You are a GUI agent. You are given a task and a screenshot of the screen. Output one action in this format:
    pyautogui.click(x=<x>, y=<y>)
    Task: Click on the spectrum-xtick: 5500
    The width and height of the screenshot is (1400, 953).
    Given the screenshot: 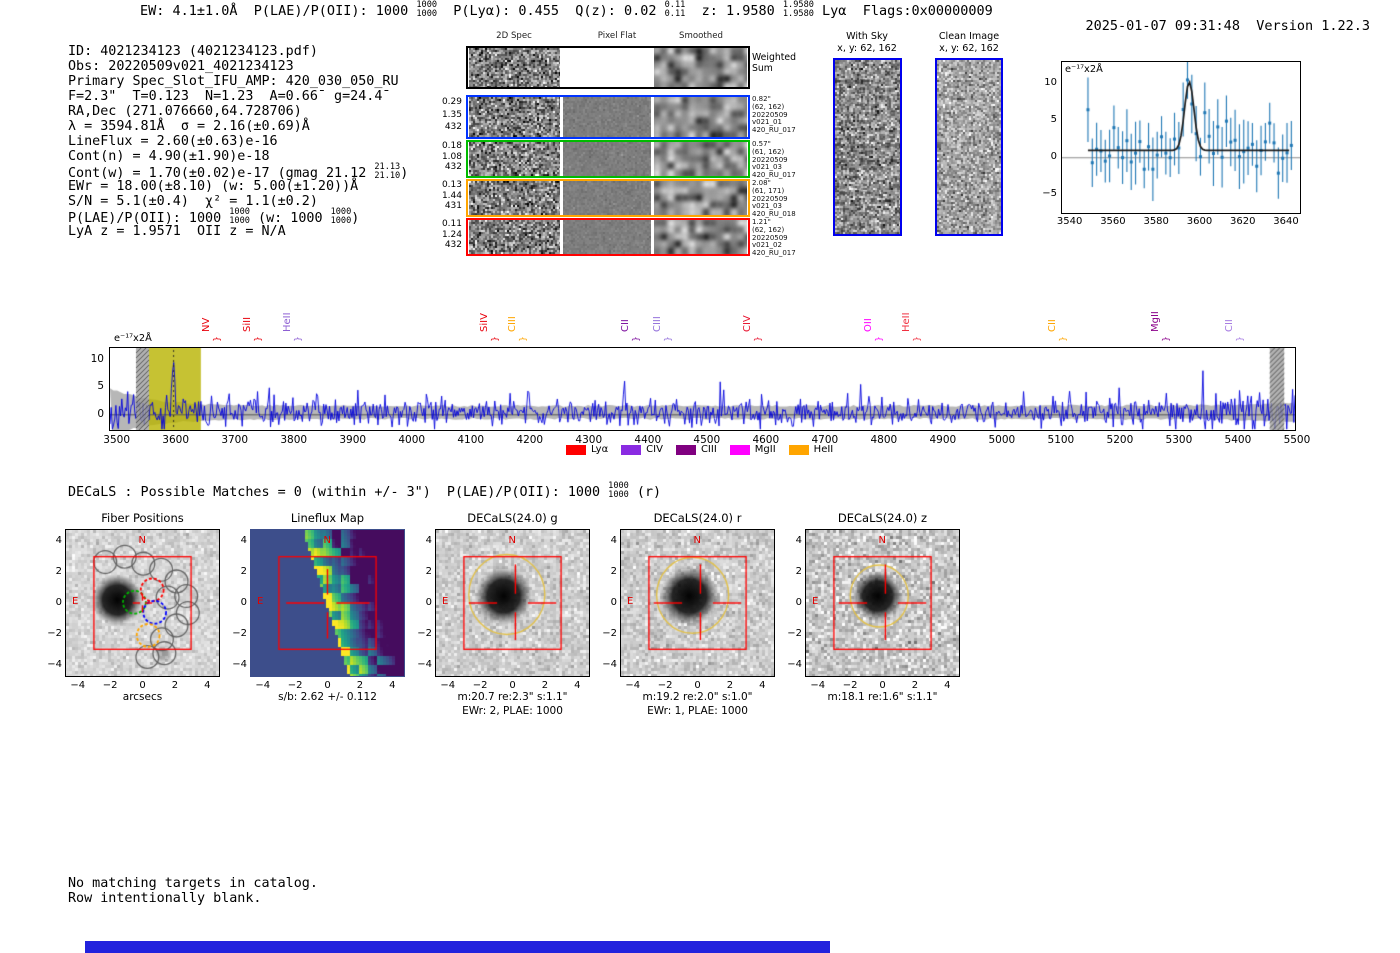 What is the action you would take?
    pyautogui.click(x=1297, y=440)
    